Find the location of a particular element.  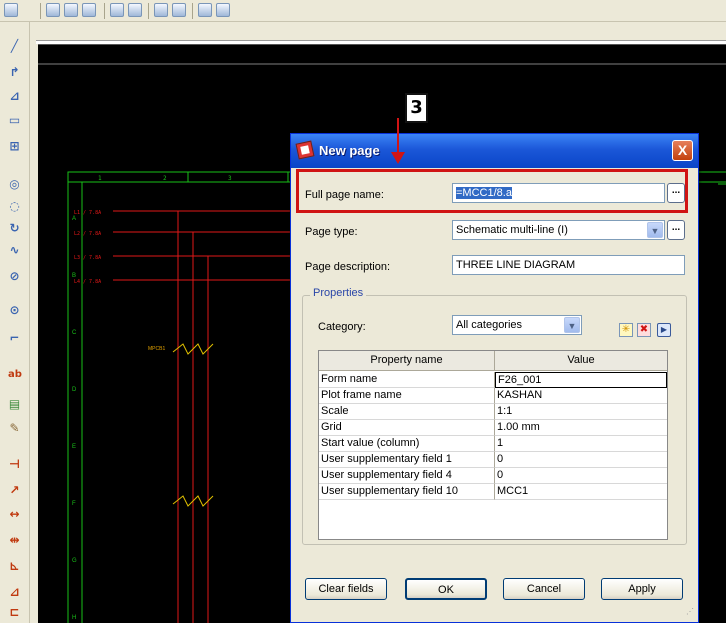

extra-tool-icon: ⊏ is located at coordinates (14, 612).